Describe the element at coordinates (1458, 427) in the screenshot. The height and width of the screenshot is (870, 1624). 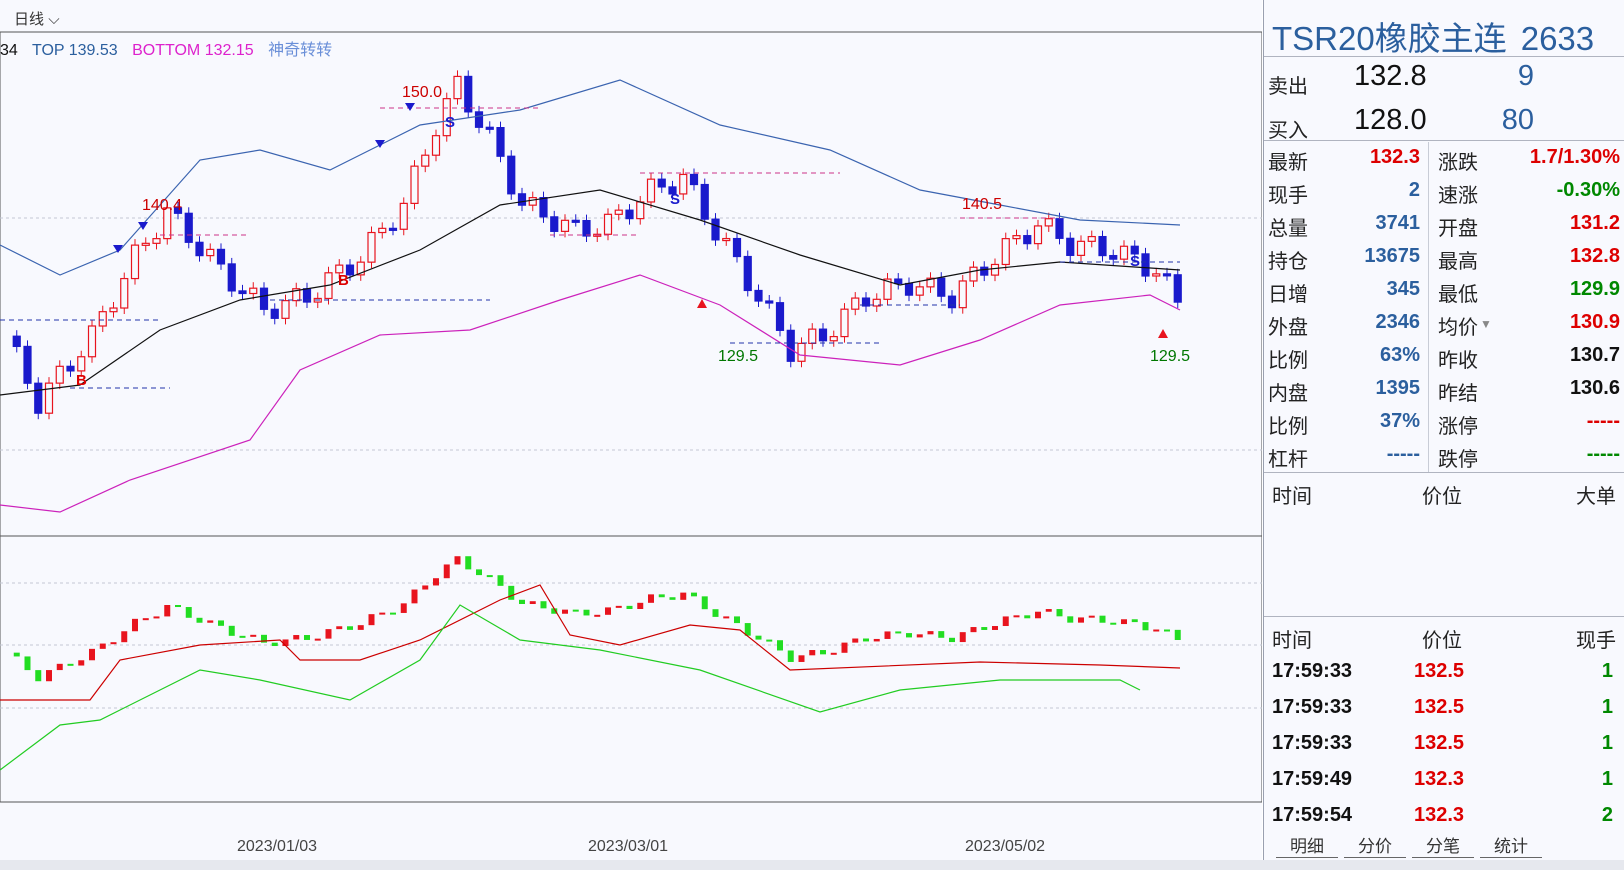
I see `field-label: 涨停` at that location.